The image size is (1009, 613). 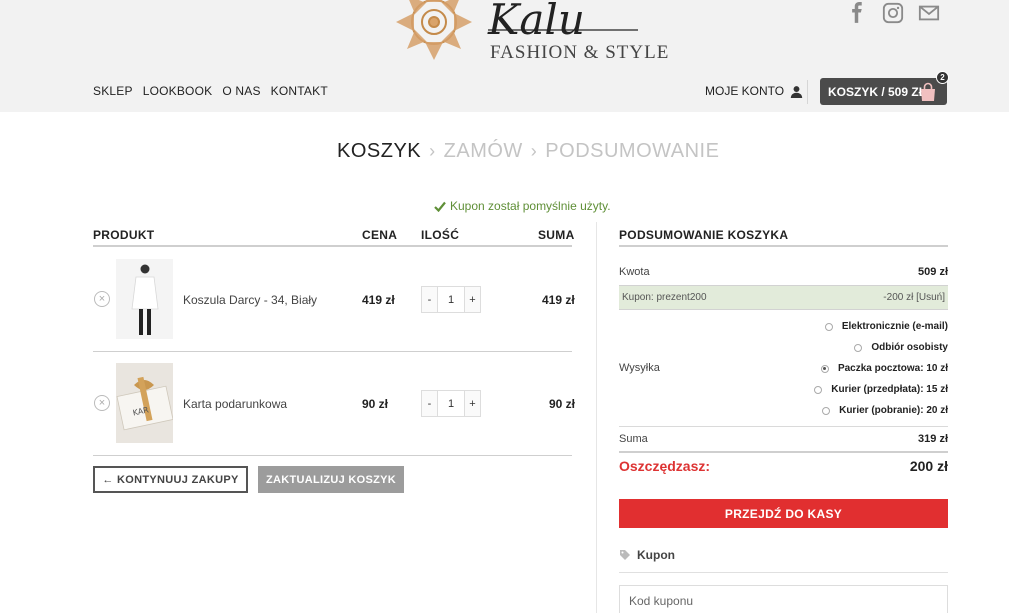 What do you see at coordinates (783, 452) in the screenshot?
I see `summary-total-rule` at bounding box center [783, 452].